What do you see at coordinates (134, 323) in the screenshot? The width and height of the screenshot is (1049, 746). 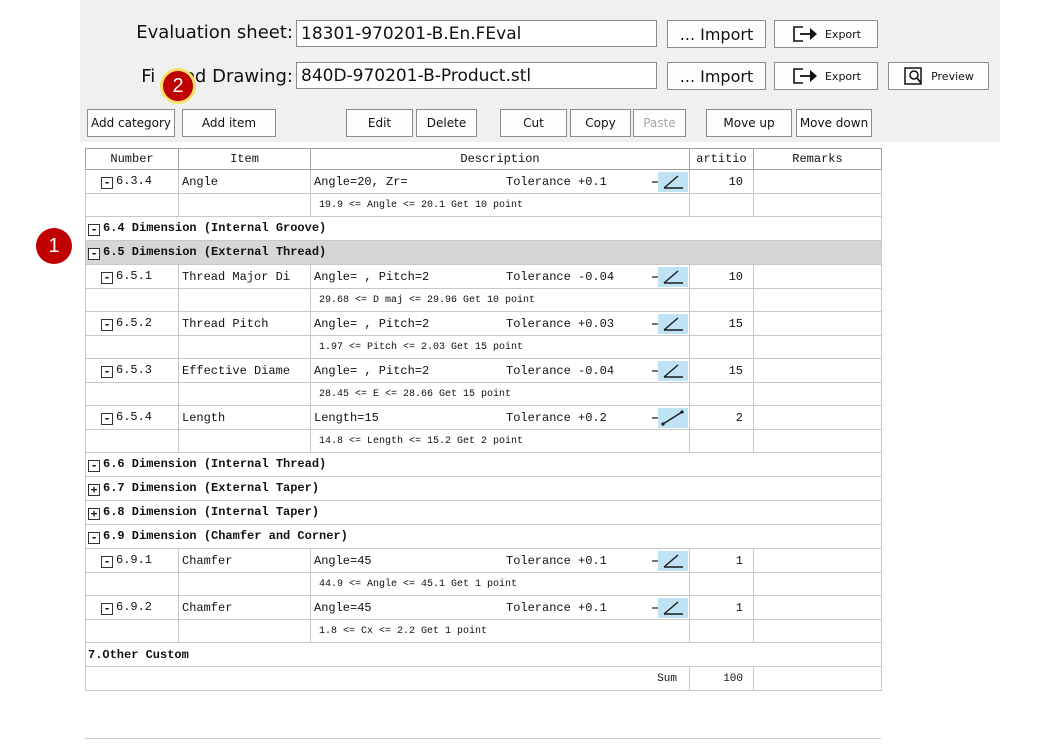 I see `item-number: 6.5.2` at bounding box center [134, 323].